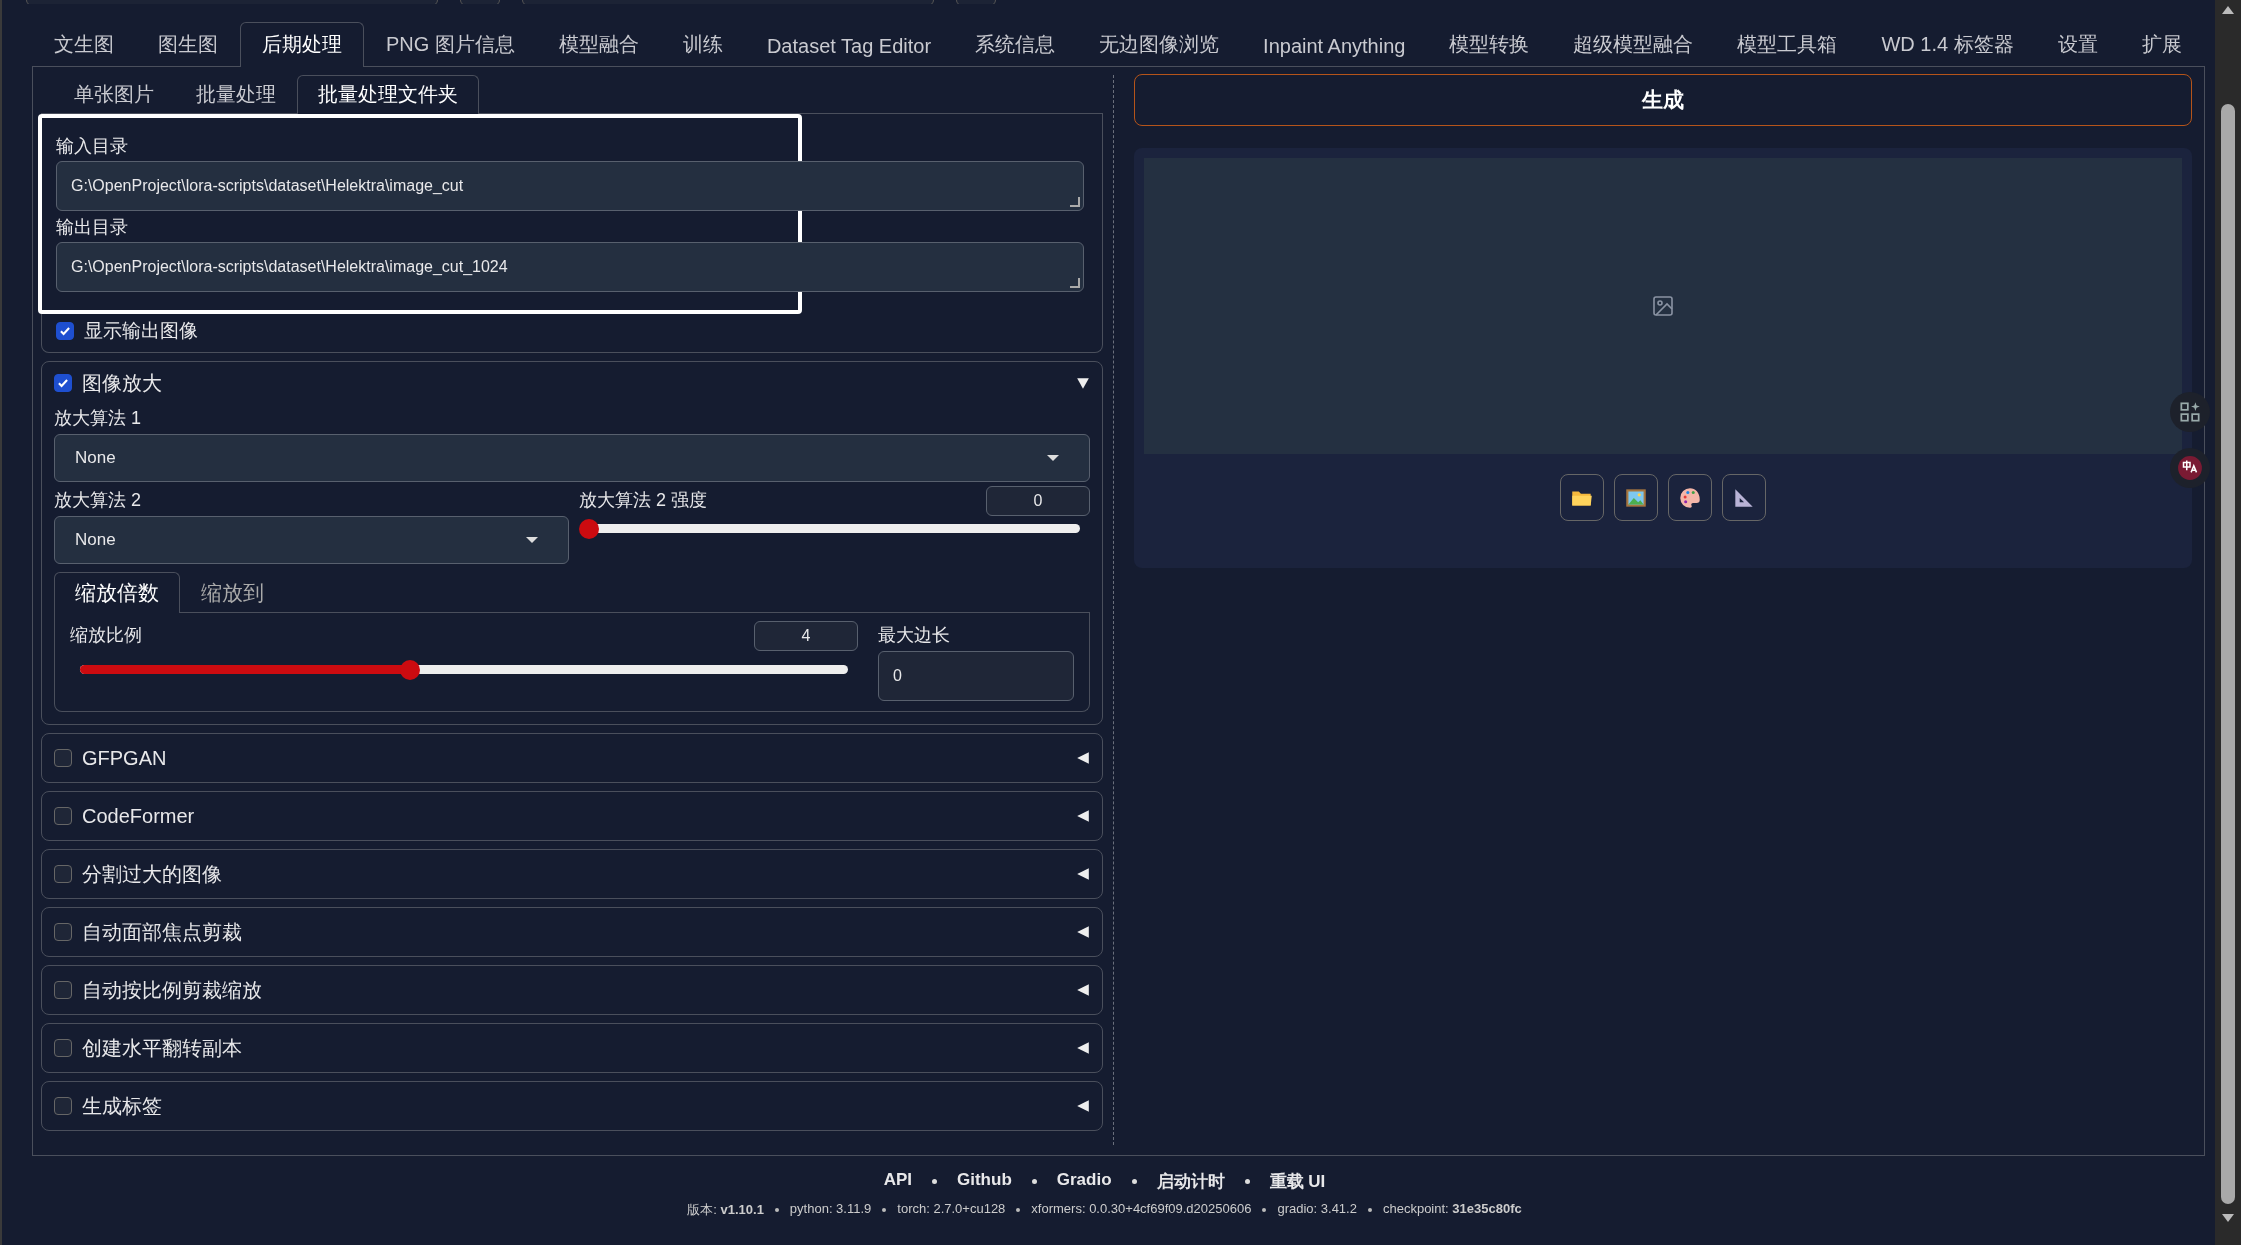 Image resolution: width=2241 pixels, height=1245 pixels. Describe the element at coordinates (450, 44) in the screenshot. I see `tab: PNG 图片信息` at that location.